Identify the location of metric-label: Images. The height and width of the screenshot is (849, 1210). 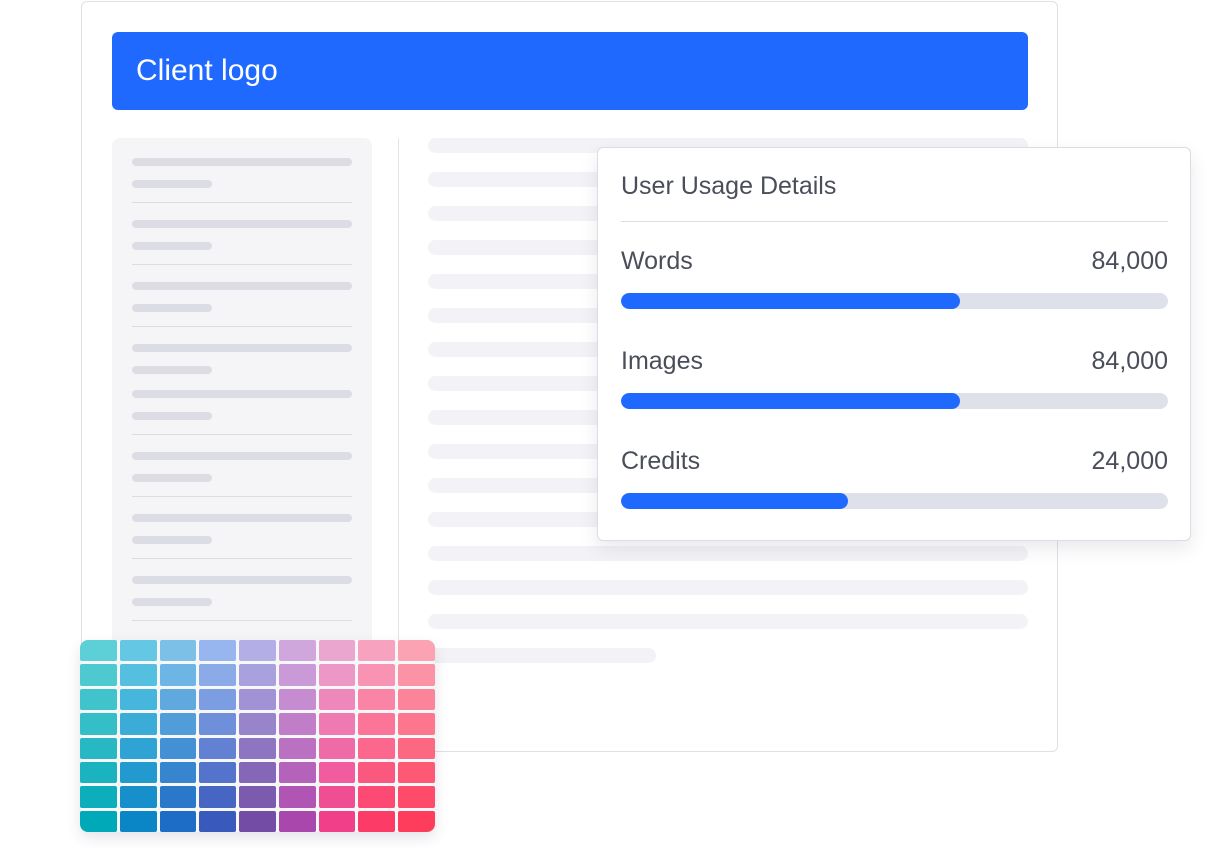
(662, 361).